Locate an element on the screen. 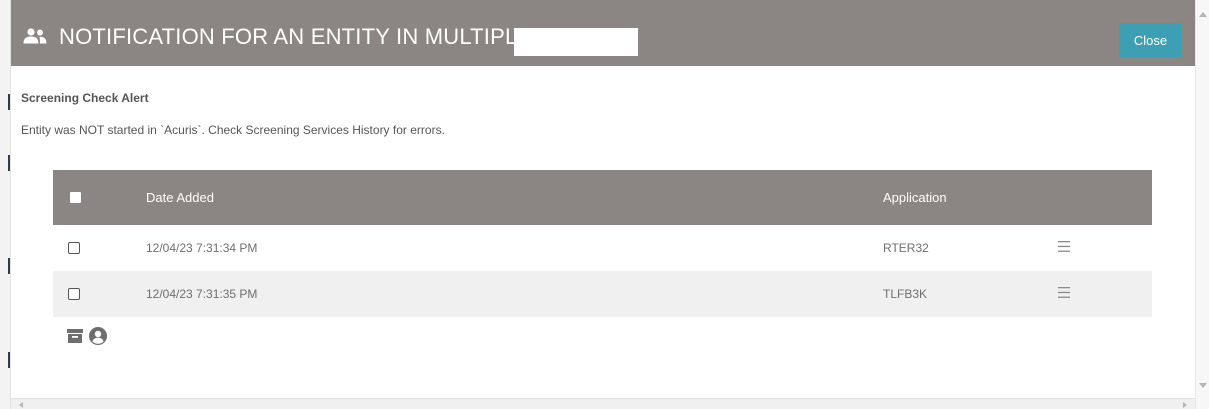  grid-header: Date Added Application is located at coordinates (602, 197).